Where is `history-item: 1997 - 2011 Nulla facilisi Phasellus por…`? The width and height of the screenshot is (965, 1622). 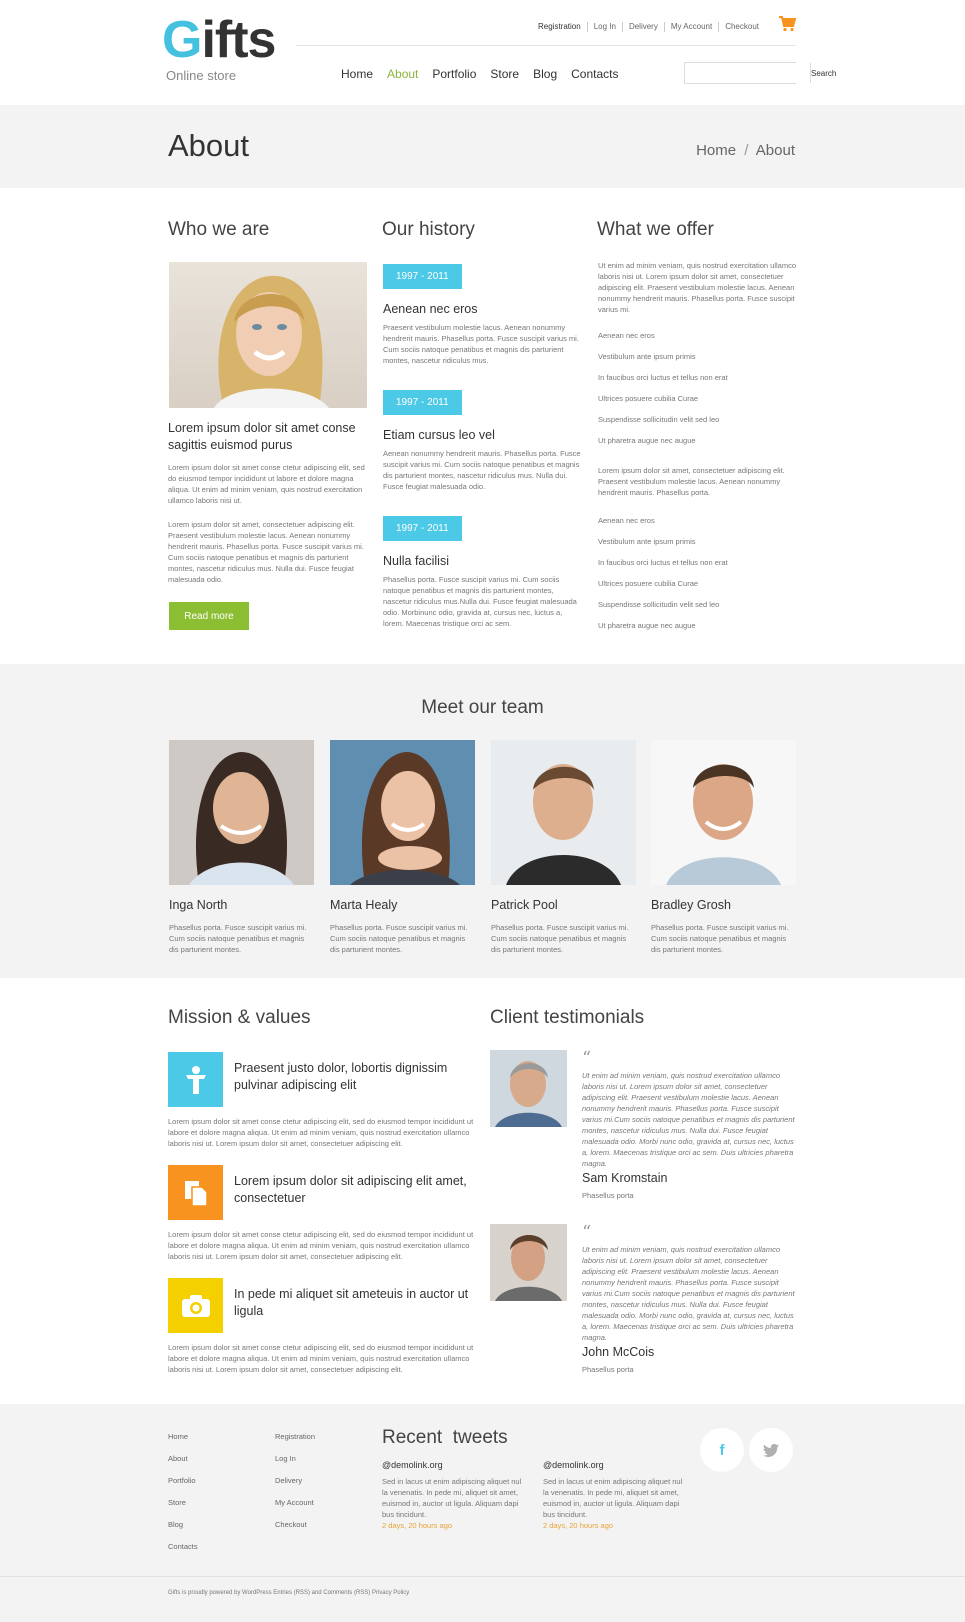 history-item: 1997 - 2011 Nulla facilisi Phasellus por… is located at coordinates (483, 572).